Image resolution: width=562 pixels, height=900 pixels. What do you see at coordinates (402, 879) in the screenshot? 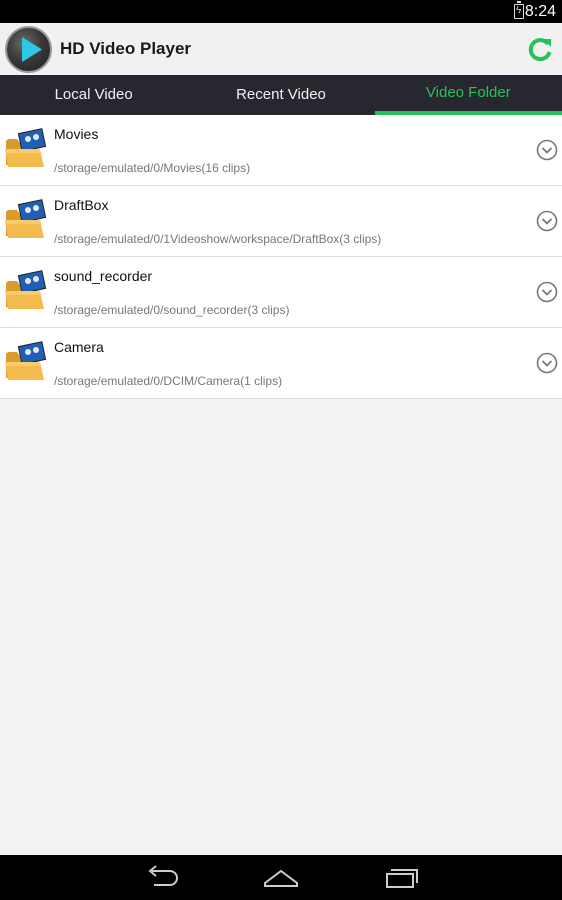
I see `recents-icon` at bounding box center [402, 879].